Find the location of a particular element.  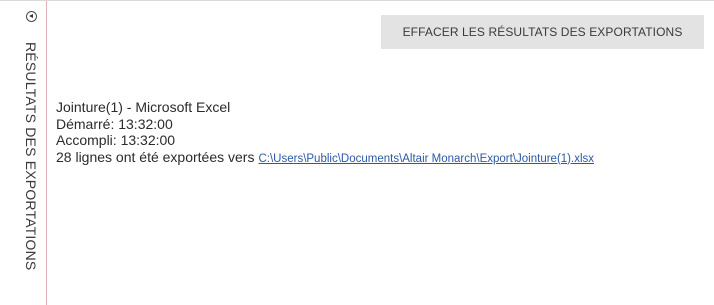

collapse-left-icon is located at coordinates (31, 16).